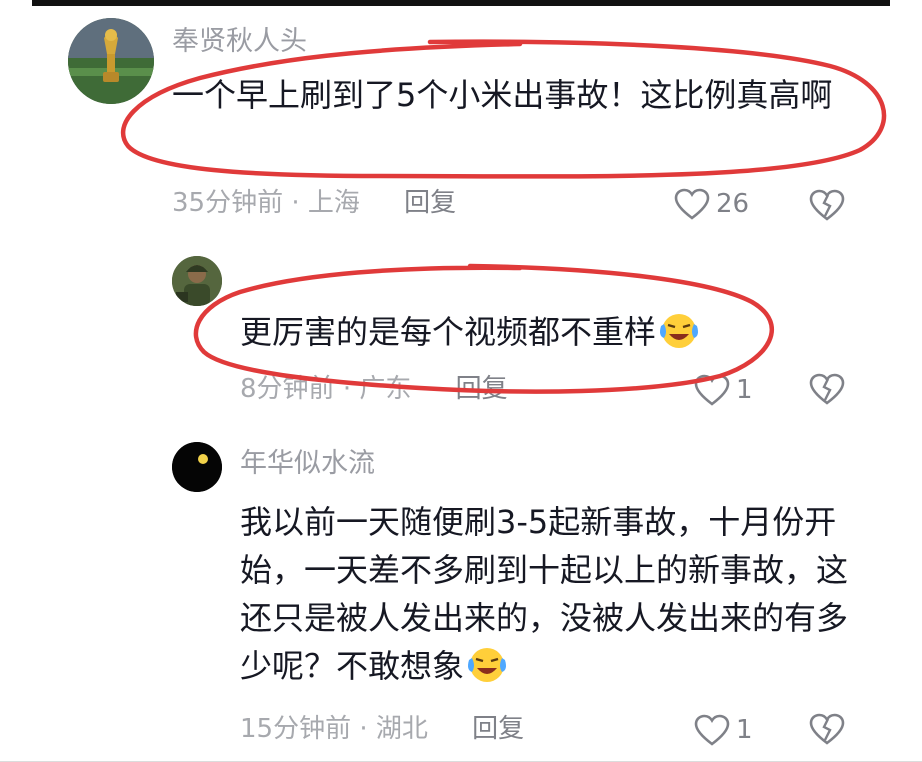  Describe the element at coordinates (296, 729) in the screenshot. I see `comment-time: 15分钟前` at that location.